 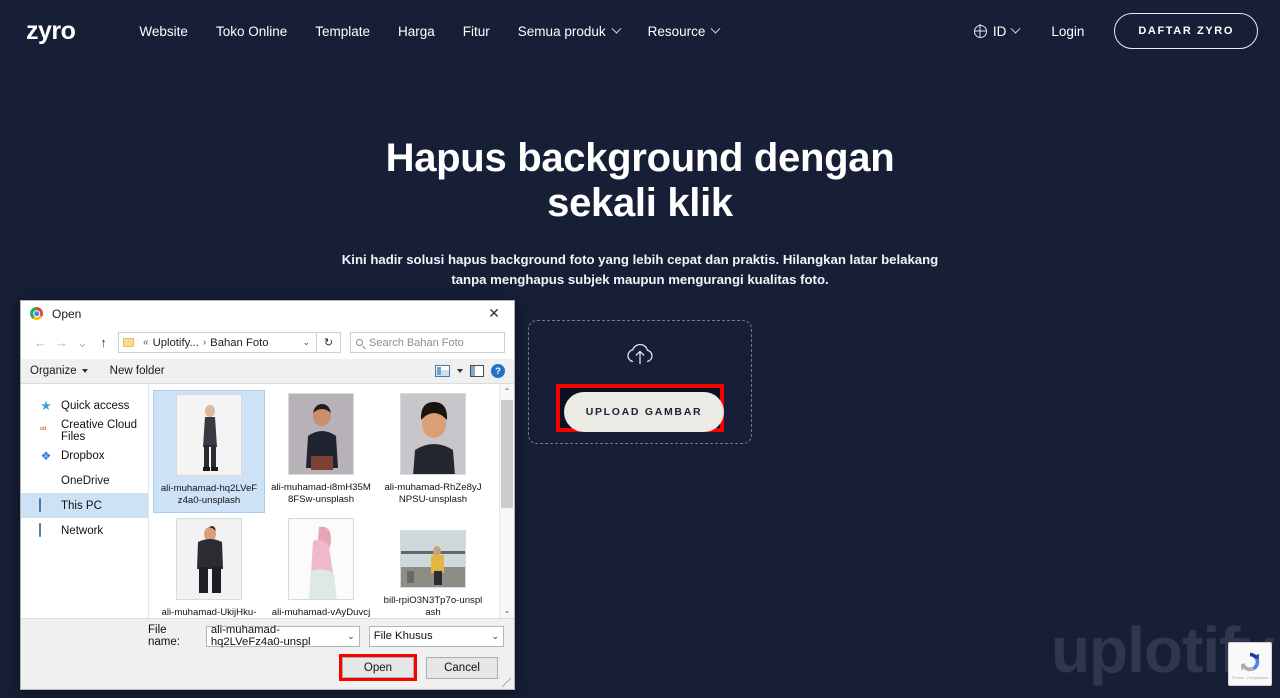 I want to click on help-icon: ?, so click(x=498, y=371).